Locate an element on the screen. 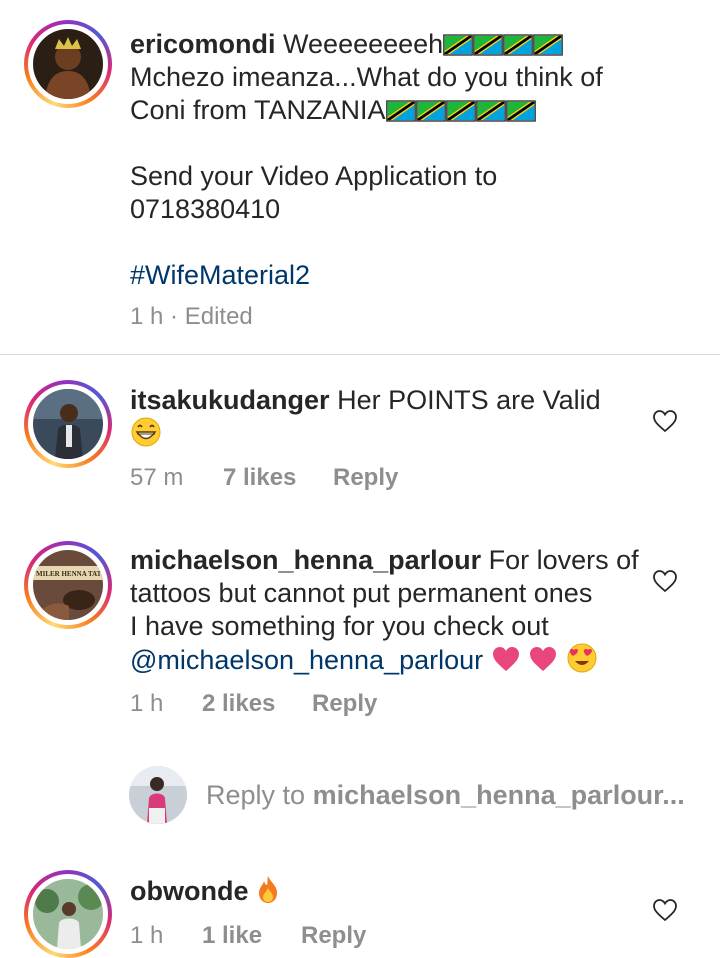 This screenshot has width=720, height=958. comment-username: itsakukudanger is located at coordinates (230, 400).